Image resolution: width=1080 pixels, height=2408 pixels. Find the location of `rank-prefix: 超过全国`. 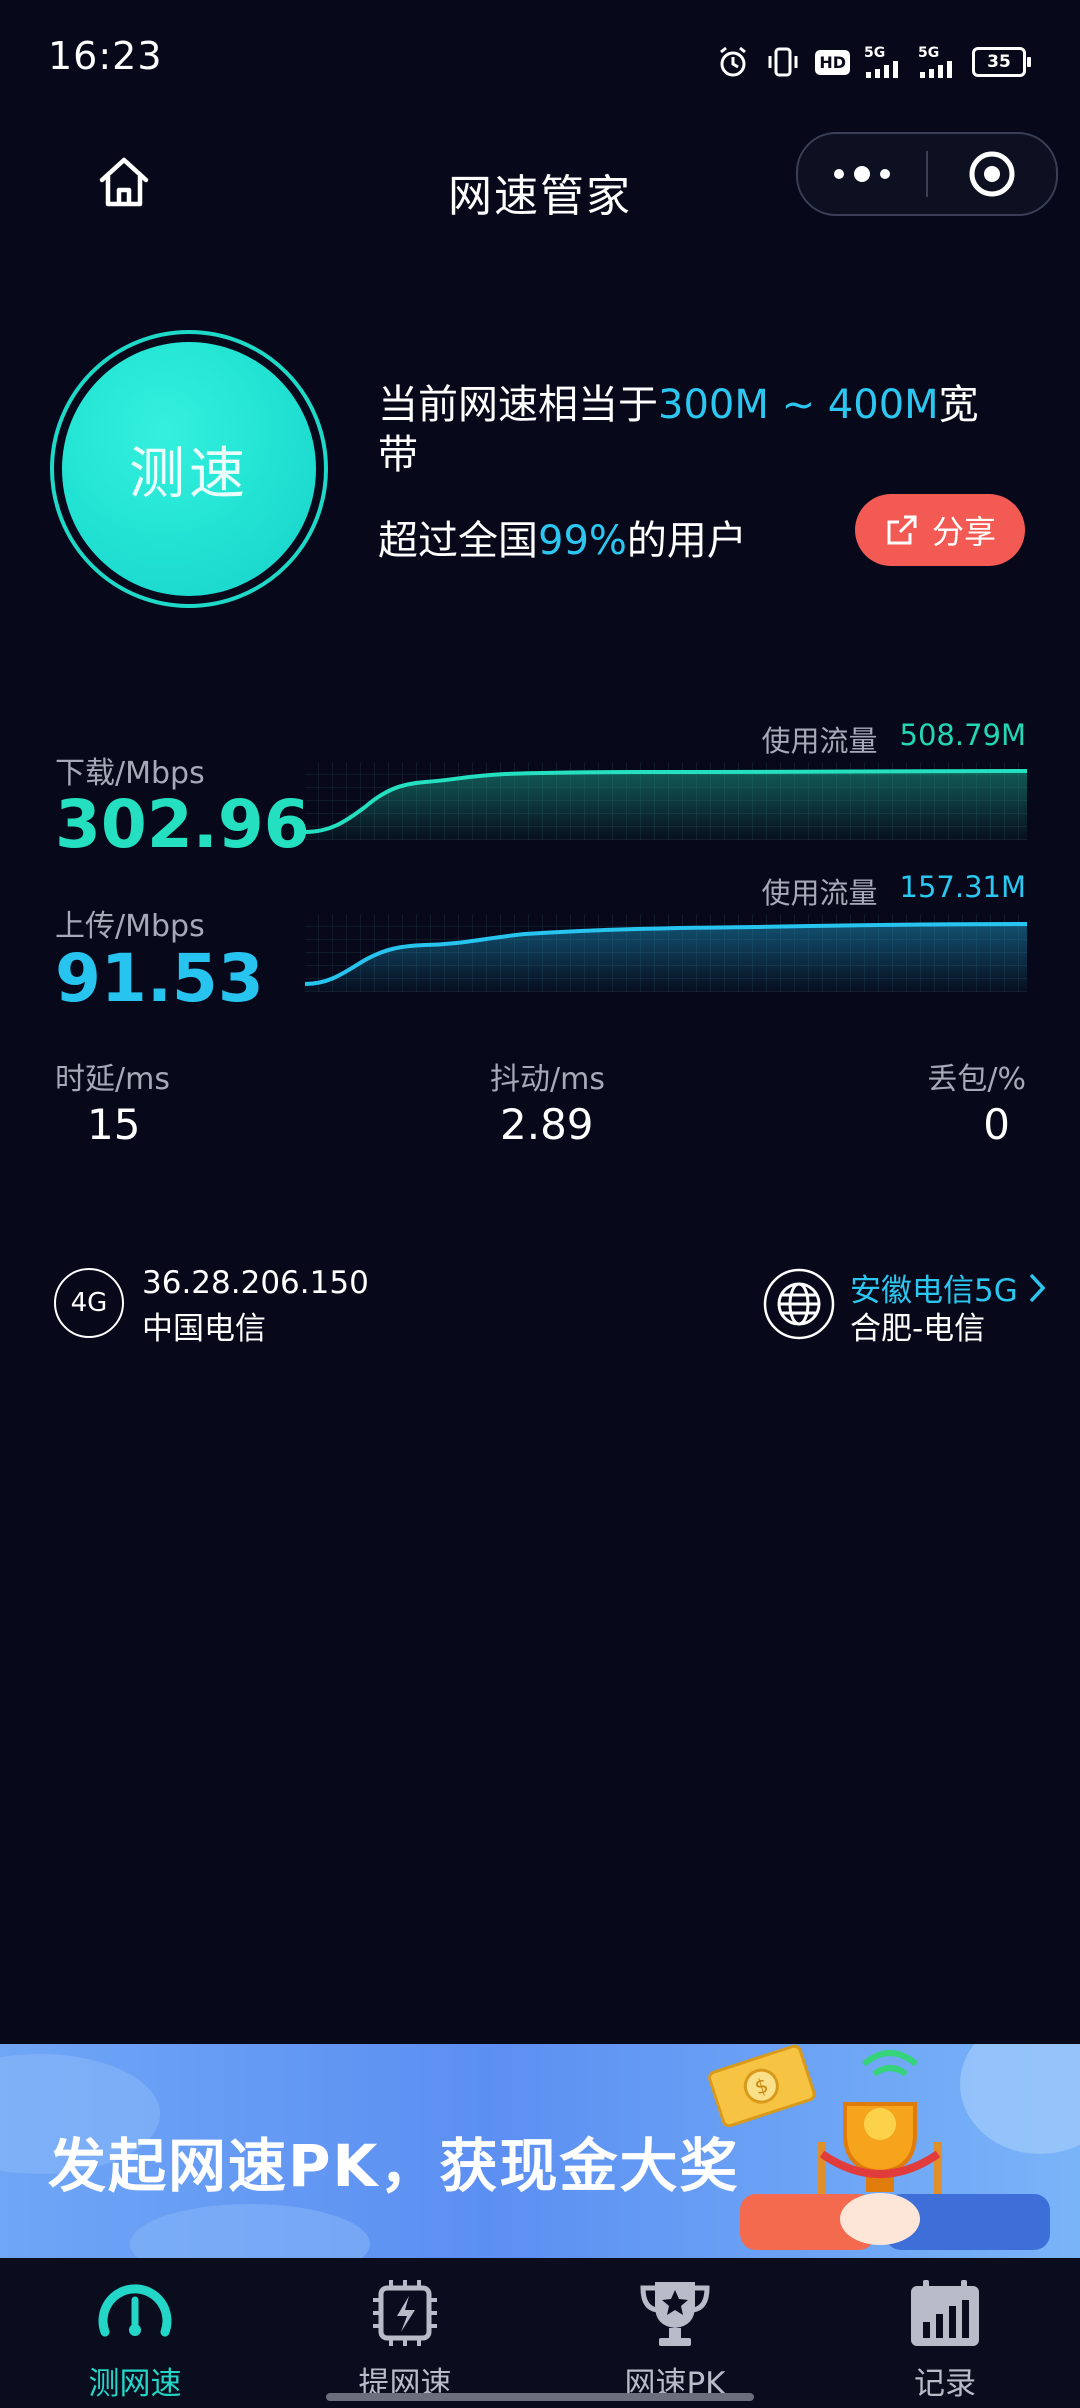

rank-prefix: 超过全国 is located at coordinates (458, 541).